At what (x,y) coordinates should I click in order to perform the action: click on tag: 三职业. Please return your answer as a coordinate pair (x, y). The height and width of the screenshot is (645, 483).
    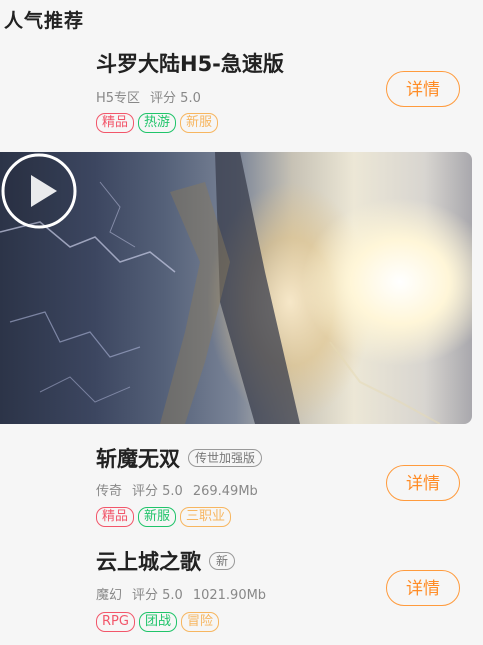
    Looking at the image, I should click on (206, 517).